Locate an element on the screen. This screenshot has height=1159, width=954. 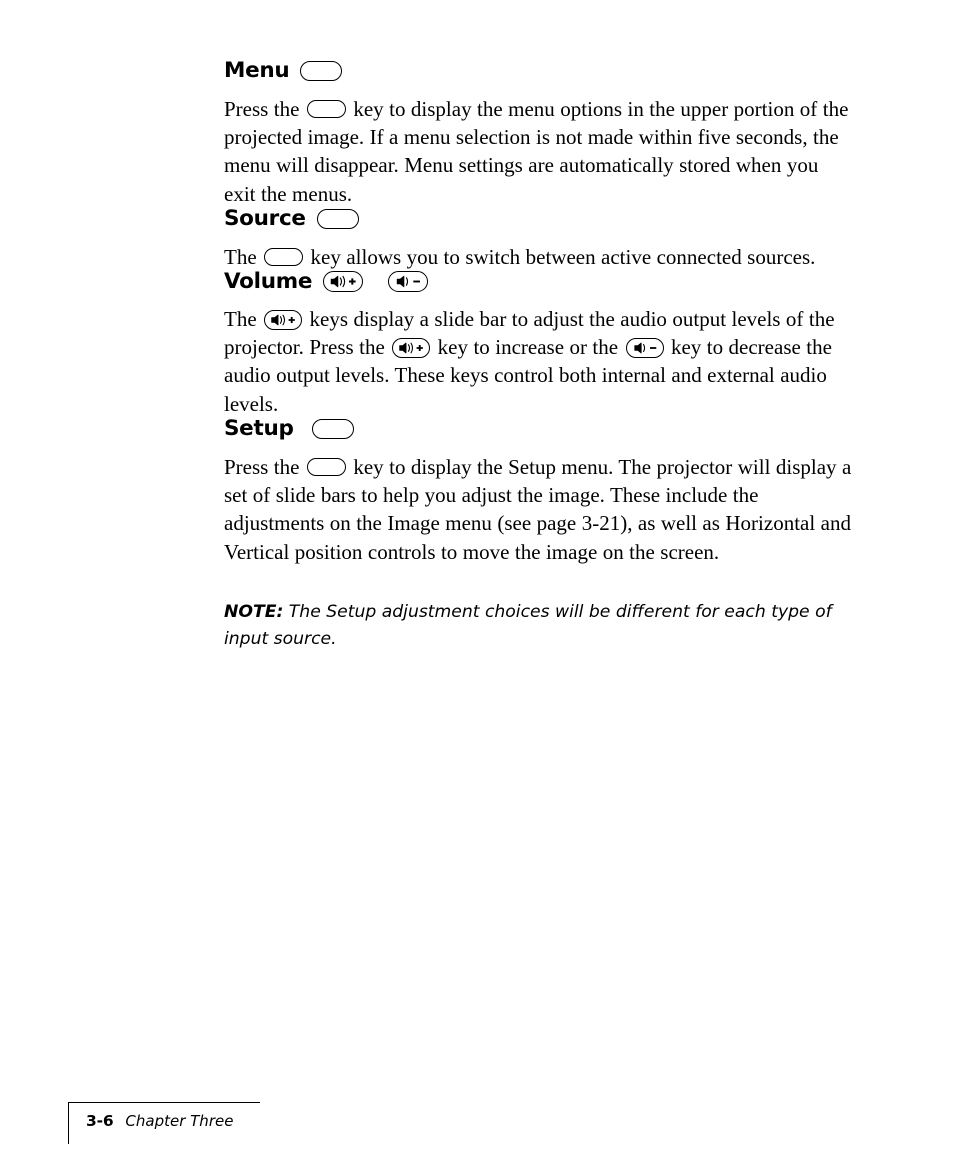
footer-page-number: 3-6 is located at coordinates (100, 1121).